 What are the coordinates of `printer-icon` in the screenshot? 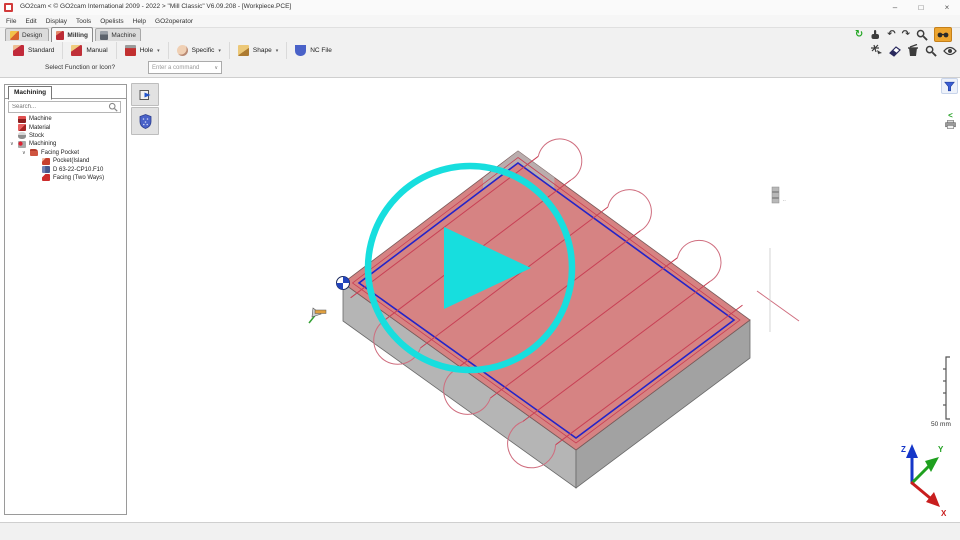 It's located at (950, 124).